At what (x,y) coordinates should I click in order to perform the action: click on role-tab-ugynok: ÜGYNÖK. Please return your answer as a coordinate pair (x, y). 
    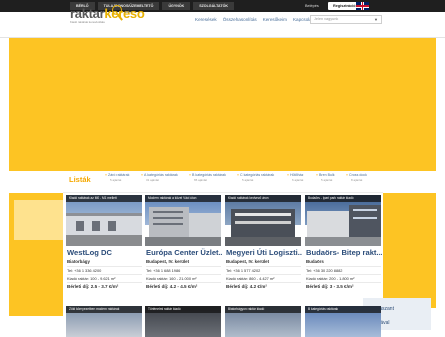
    Looking at the image, I should click on (176, 6).